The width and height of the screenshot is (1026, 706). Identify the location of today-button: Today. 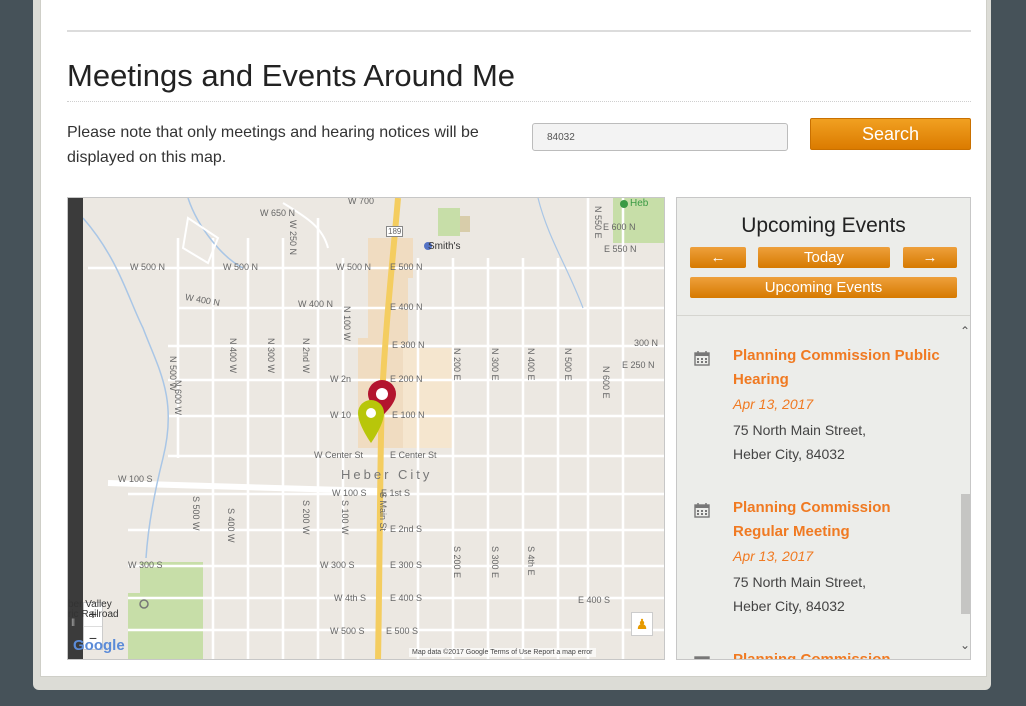
(824, 257).